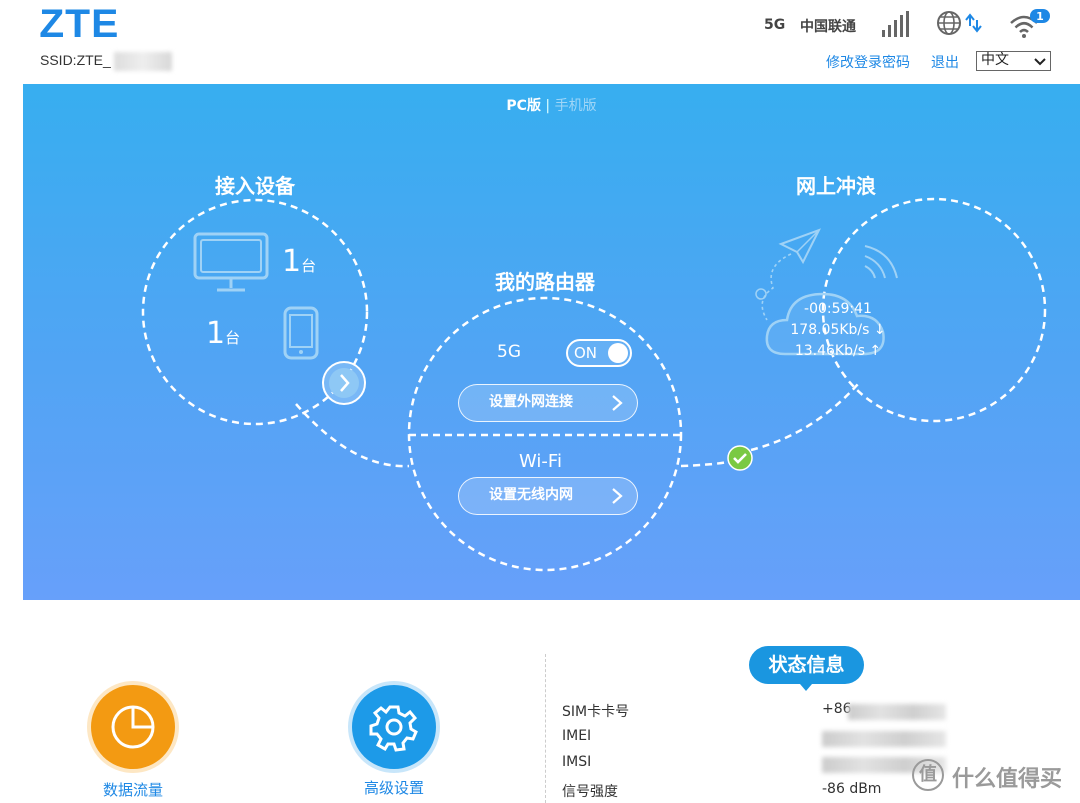 The width and height of the screenshot is (1080, 803). I want to click on carrier-name: 中国联通, so click(828, 27).